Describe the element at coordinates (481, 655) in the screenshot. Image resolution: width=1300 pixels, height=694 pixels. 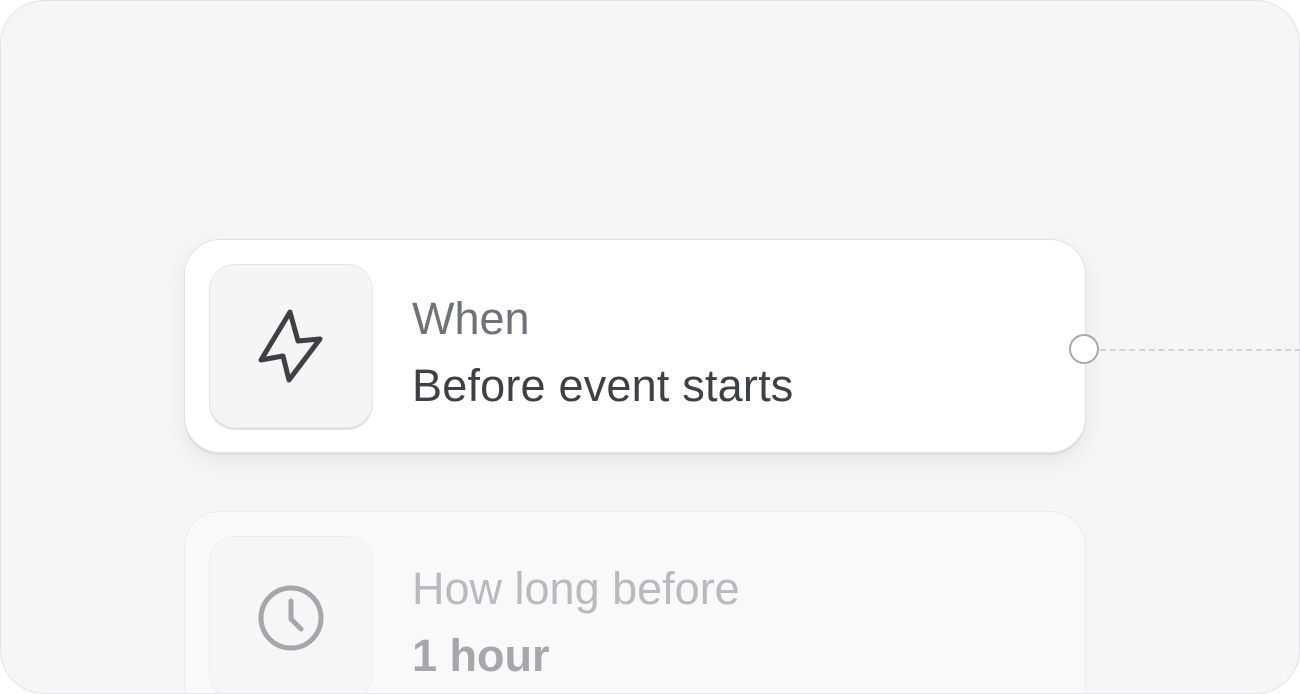
I see `offset-value: 1 hour` at that location.